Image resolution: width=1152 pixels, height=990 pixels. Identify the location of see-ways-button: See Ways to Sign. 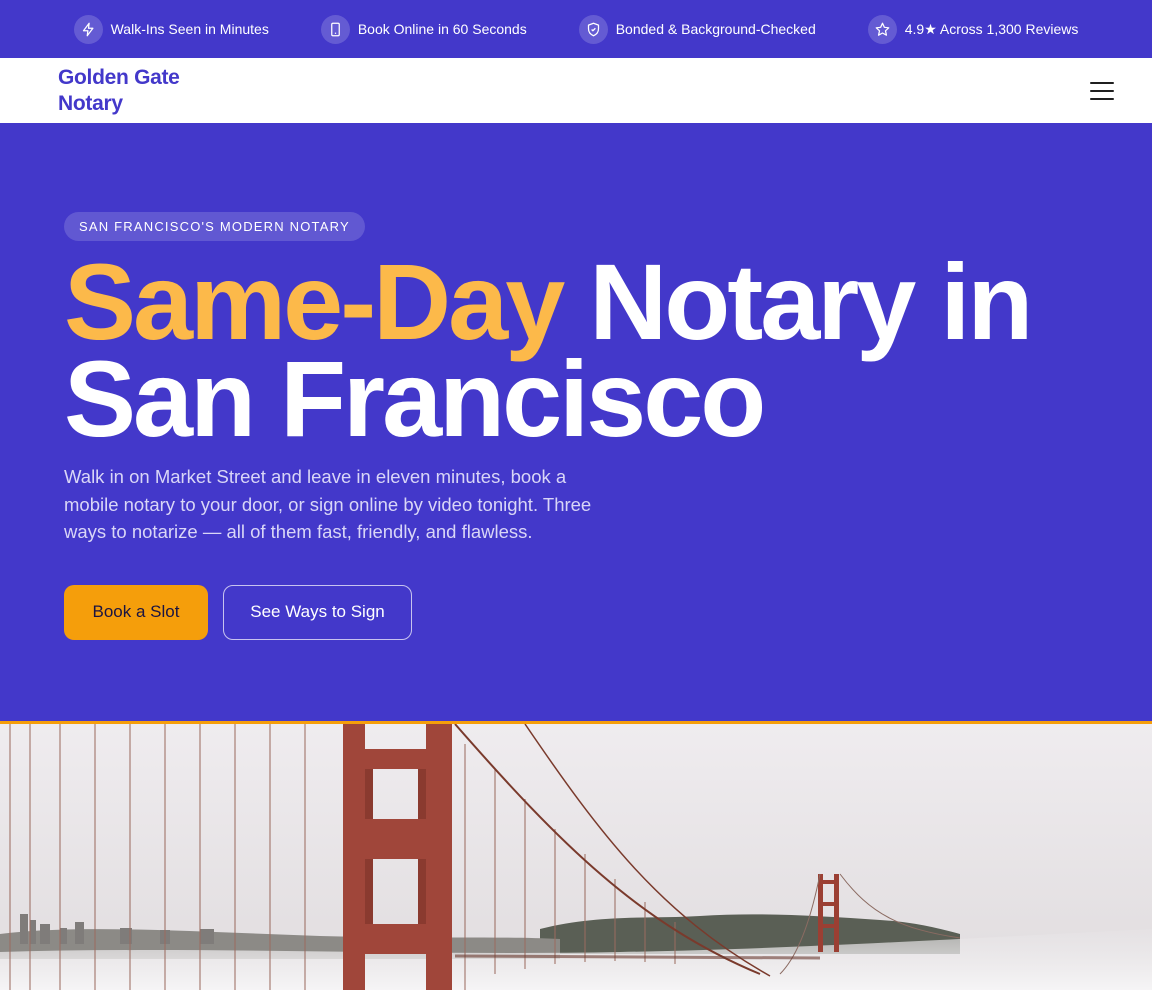
(317, 612).